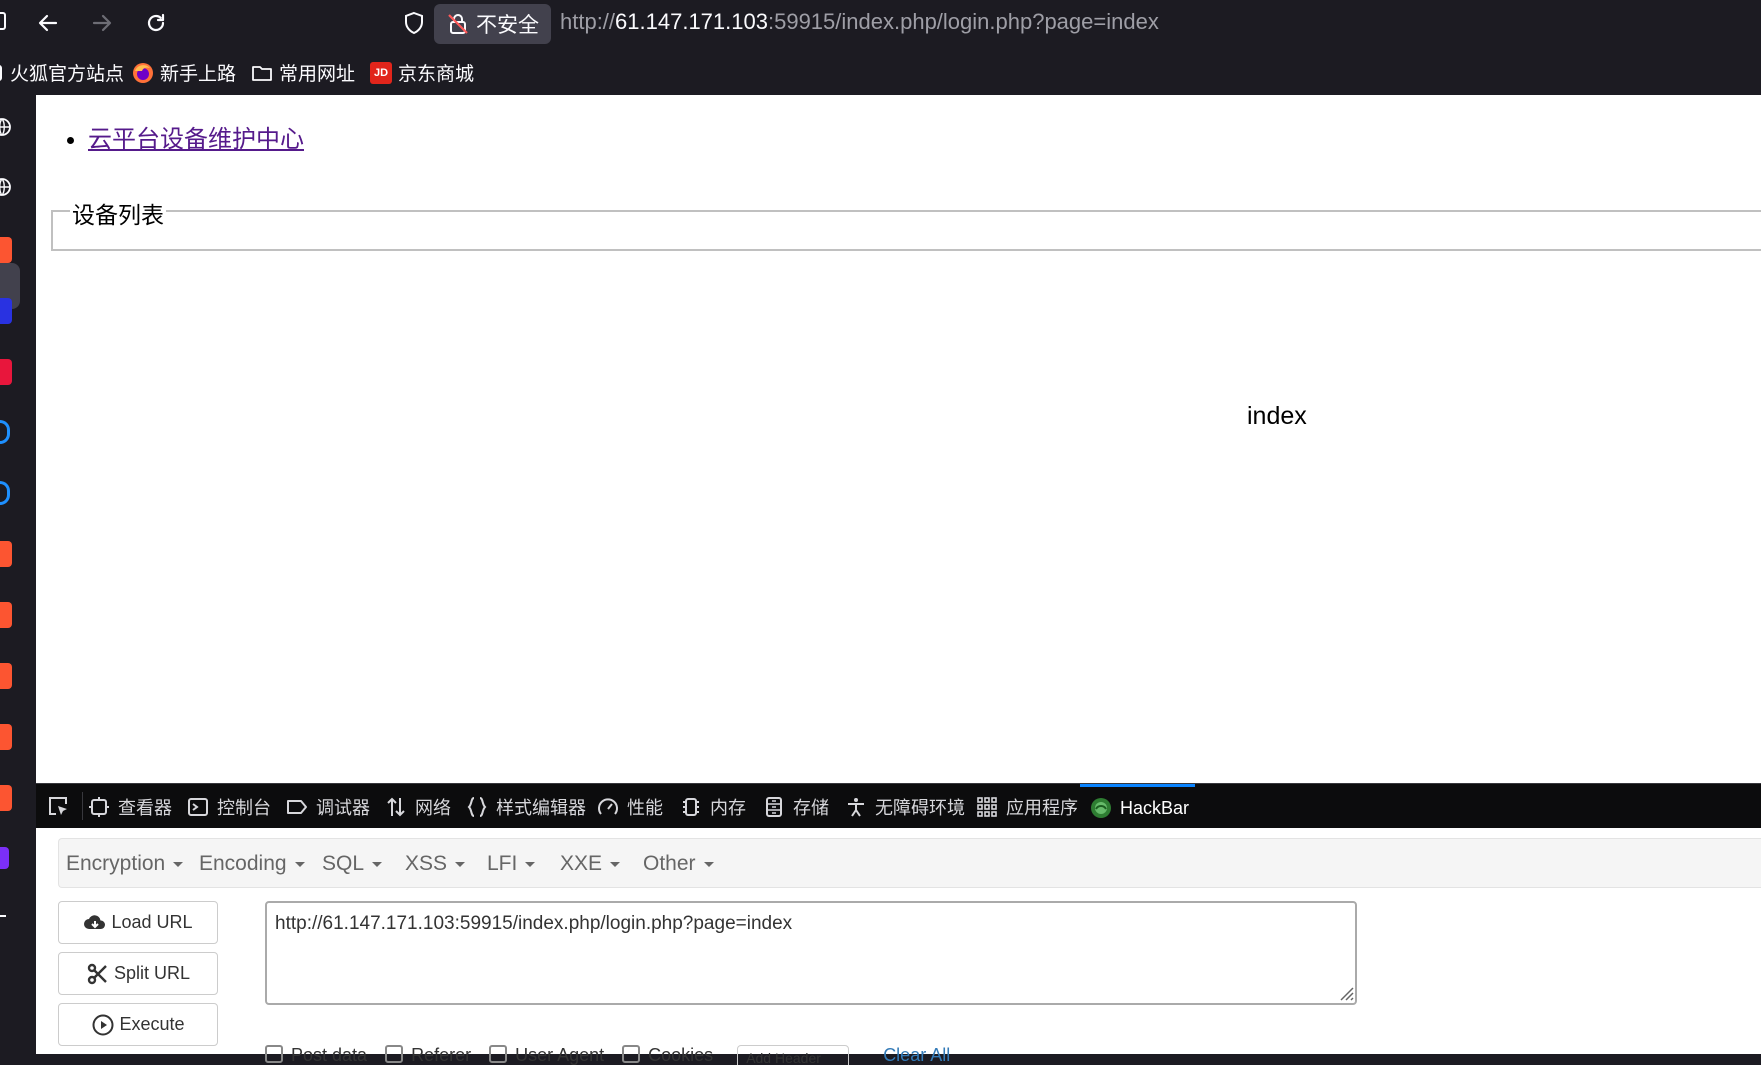 Image resolution: width=1761 pixels, height=1065 pixels. I want to click on bookmark-getting-started: 新手上路, so click(184, 72).